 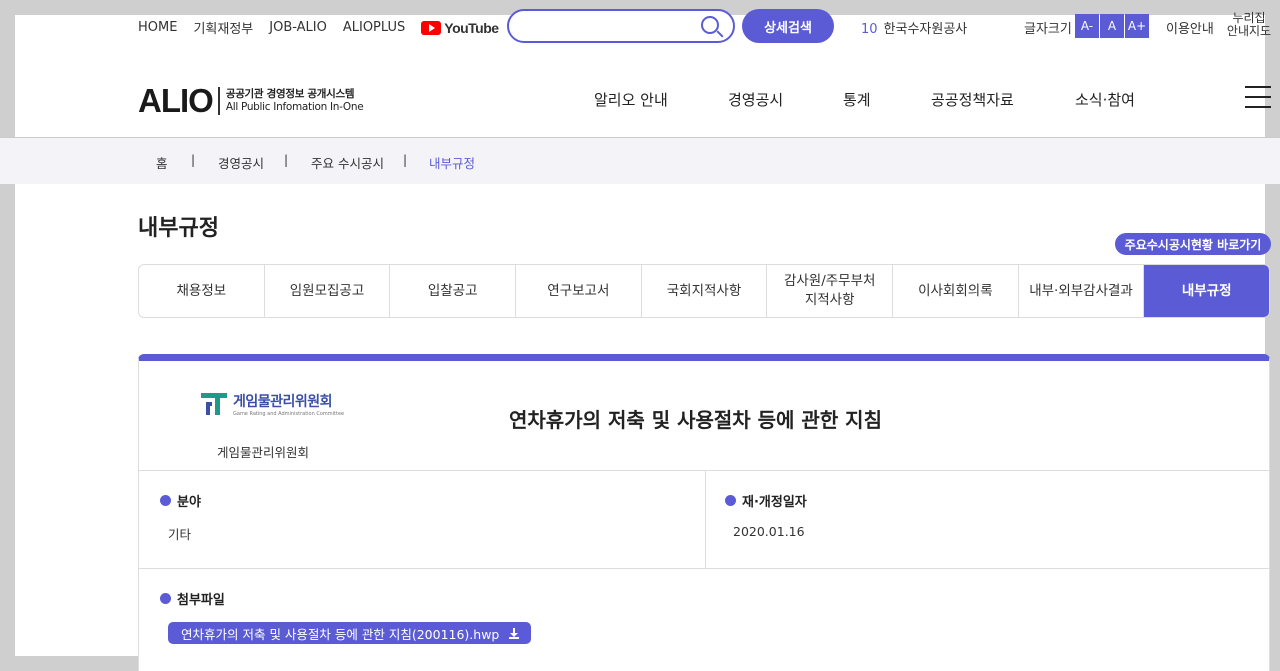 I want to click on youtube-link: YouTube, so click(x=460, y=27).